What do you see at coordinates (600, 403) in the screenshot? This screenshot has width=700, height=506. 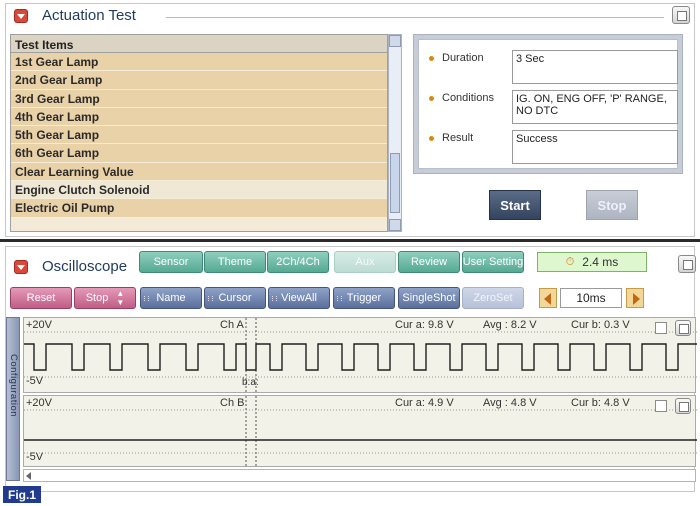 I see `ch-b-cursor-b: Cur b: 4.8 V` at bounding box center [600, 403].